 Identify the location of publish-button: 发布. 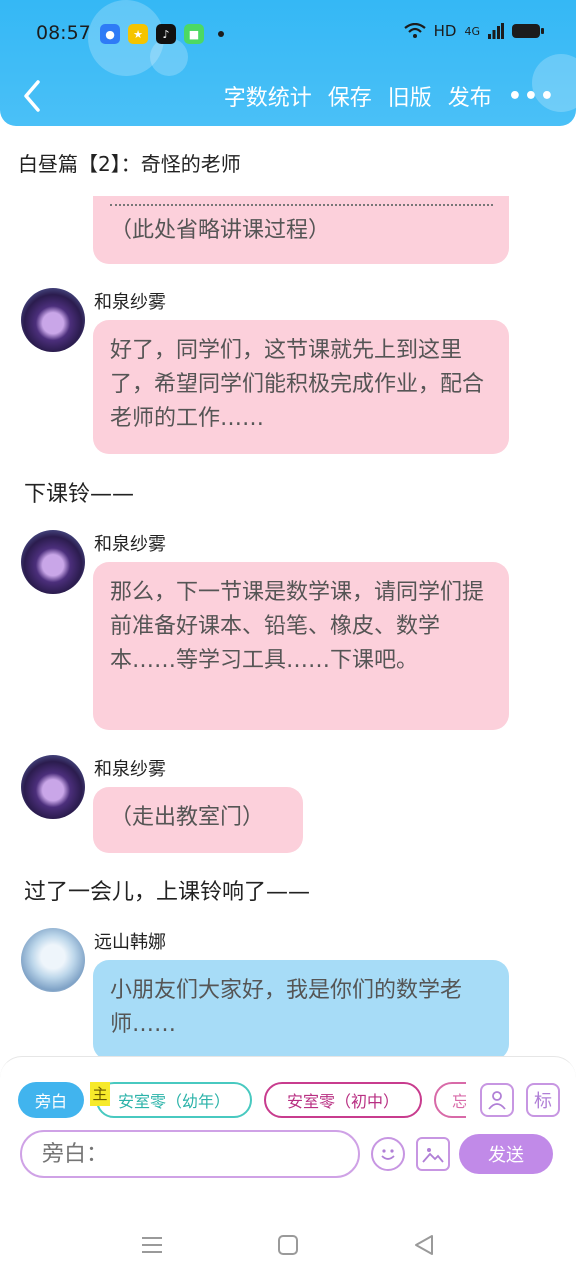
(470, 96).